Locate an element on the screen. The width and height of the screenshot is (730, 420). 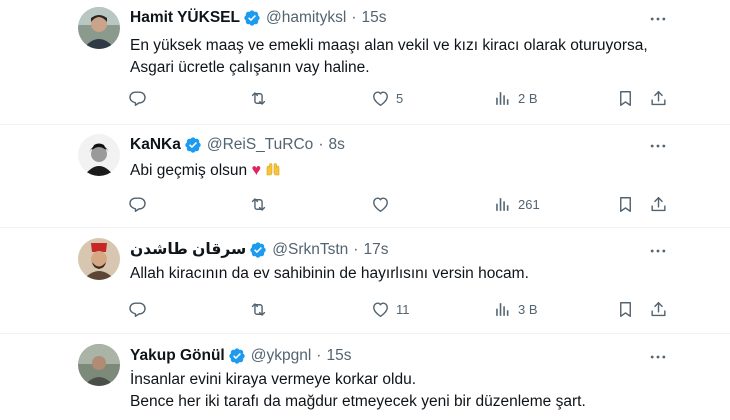
tweet-header: KaNKa @ReiS_TuRCo · 8s is located at coordinates (237, 145).